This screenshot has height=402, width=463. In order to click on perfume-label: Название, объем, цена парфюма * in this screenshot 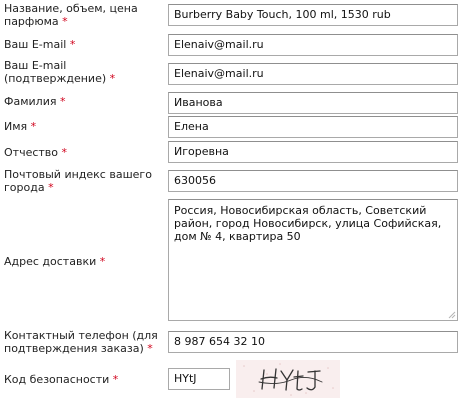, I will do `click(84, 15)`.